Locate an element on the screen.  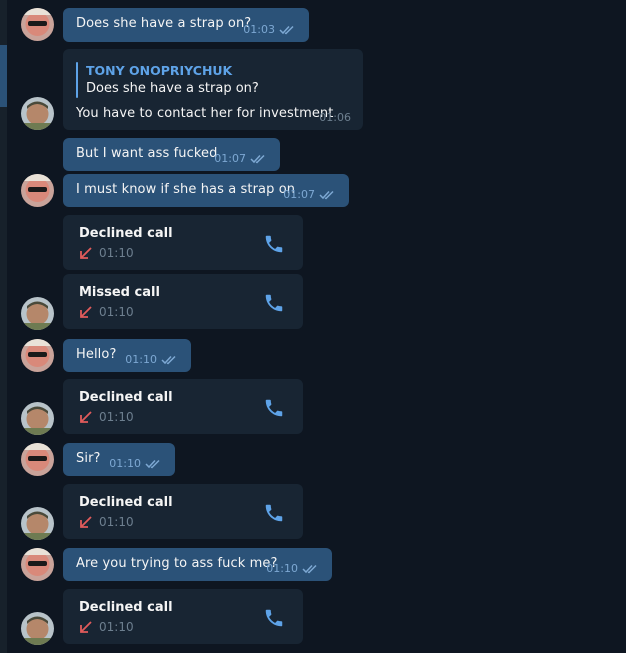
message-bubble: I must know if she has a strap on 01:07 is located at coordinates (206, 190).